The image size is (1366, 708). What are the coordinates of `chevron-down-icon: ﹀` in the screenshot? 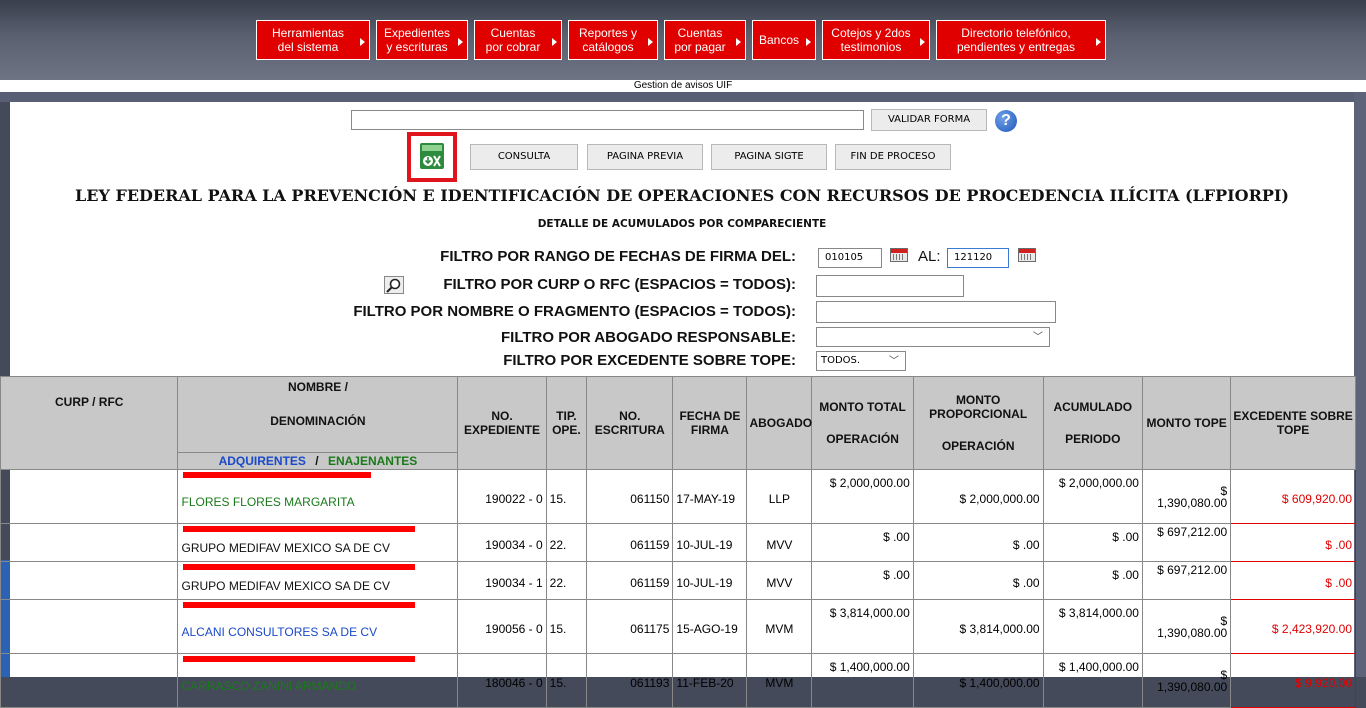 It's located at (1038, 337).